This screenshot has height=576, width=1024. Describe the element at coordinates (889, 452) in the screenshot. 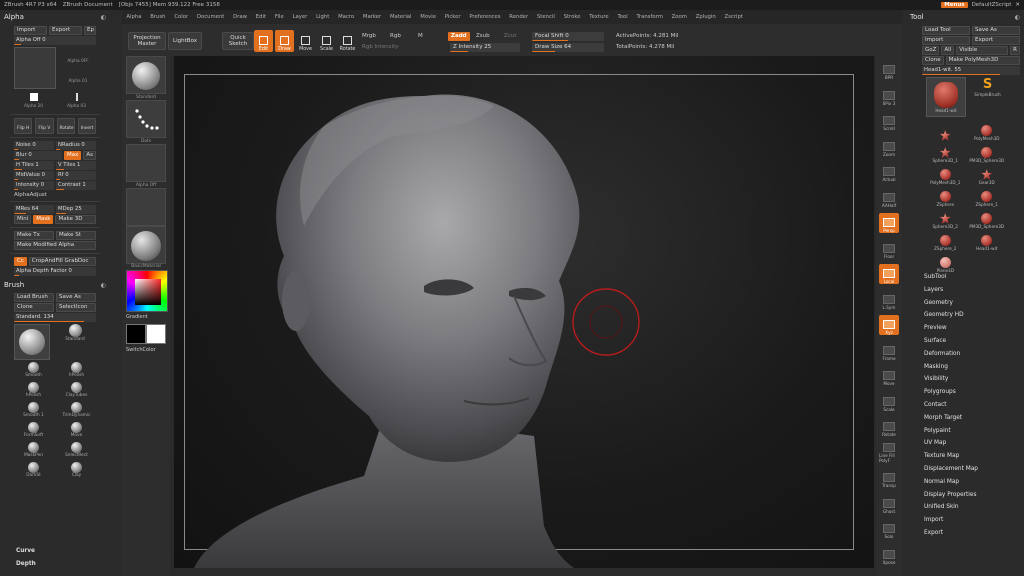

I see `shelf-line-fill-polyf-button: Line Fill PolyF` at that location.